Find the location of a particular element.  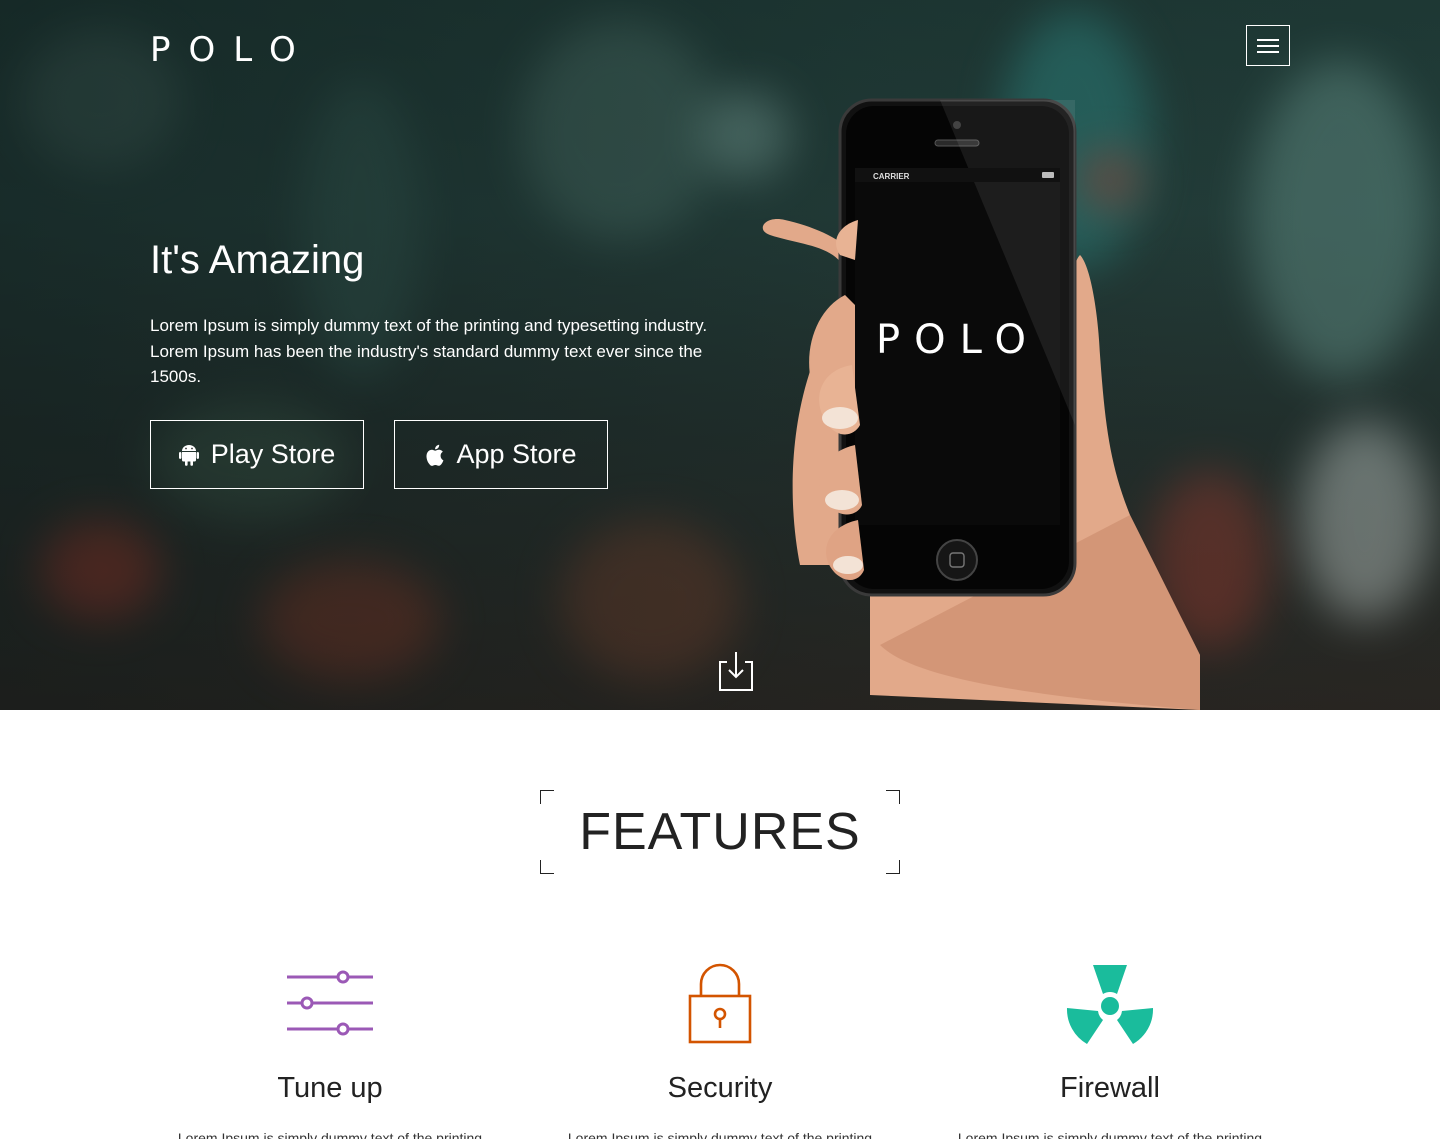

hamburger-menu-icon is located at coordinates (1268, 45).